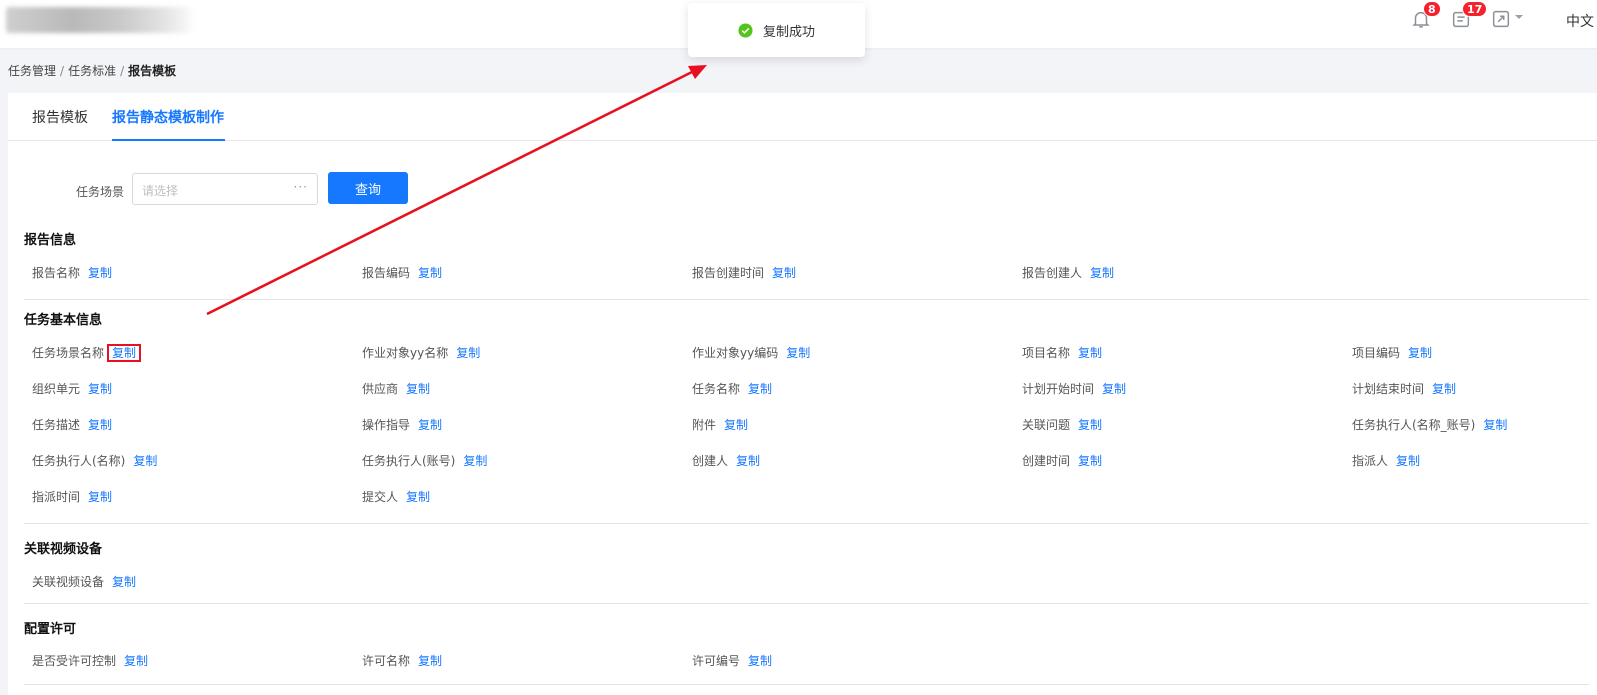  I want to click on field-video-device: 关联视频设备 复制, so click(84, 582).